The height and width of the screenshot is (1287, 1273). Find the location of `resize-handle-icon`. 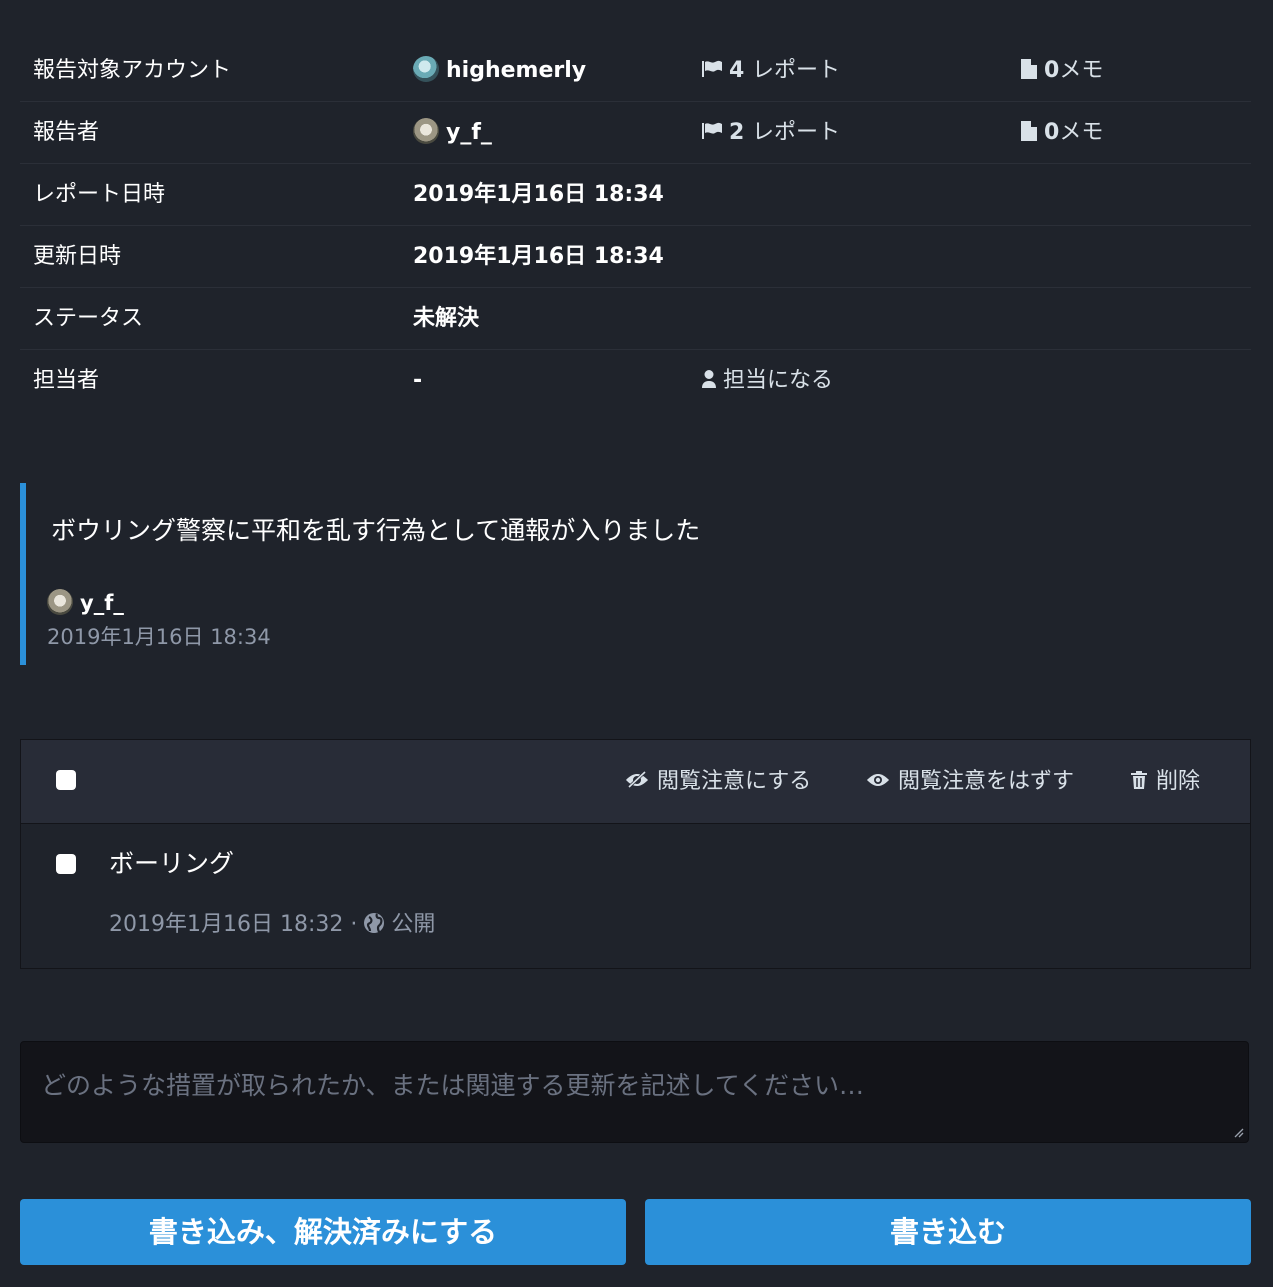

resize-handle-icon is located at coordinates (1238, 1132).